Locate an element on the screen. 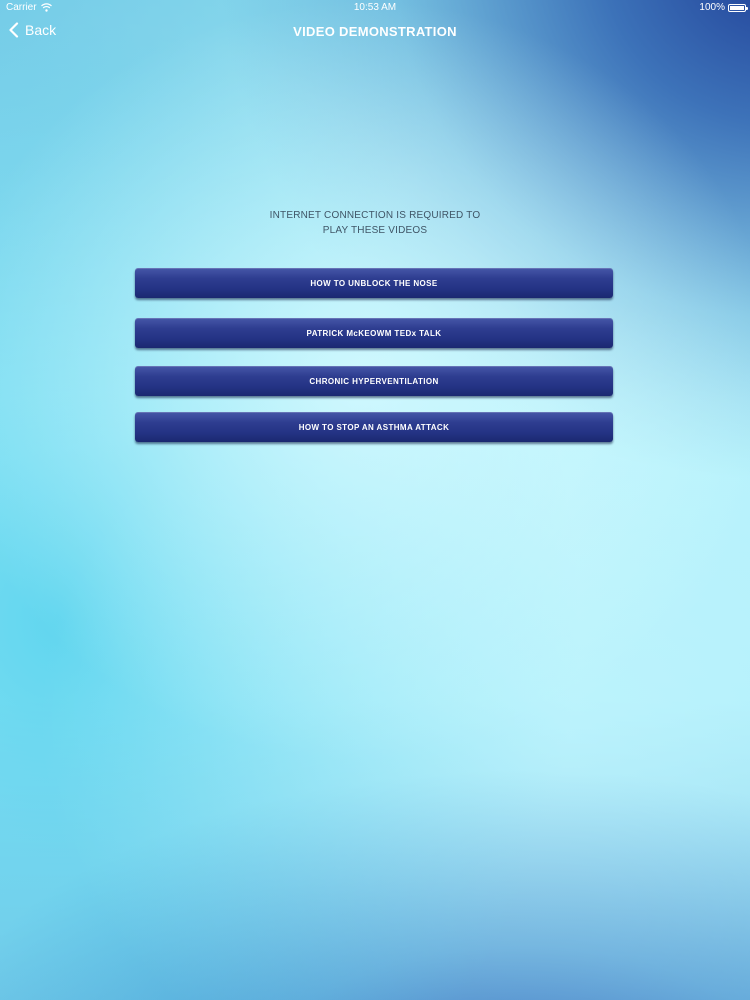  video-button-label: CHRONIC HYPERVENTILATION is located at coordinates (374, 381).